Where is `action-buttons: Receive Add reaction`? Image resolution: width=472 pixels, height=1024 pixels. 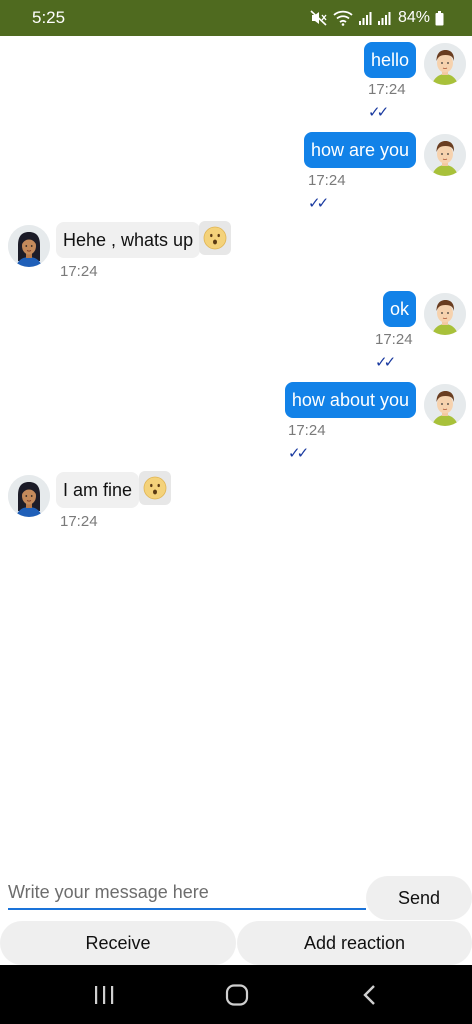 action-buttons: Receive Add reaction is located at coordinates (236, 943).